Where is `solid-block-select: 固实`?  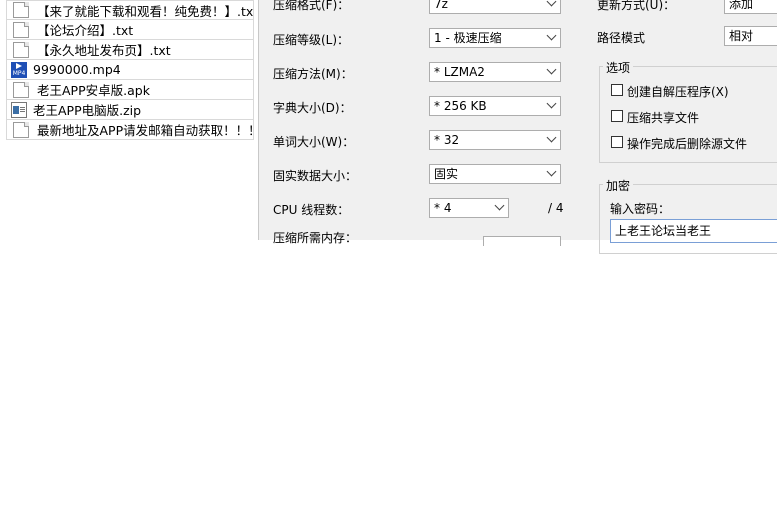
solid-block-select: 固实 is located at coordinates (495, 174).